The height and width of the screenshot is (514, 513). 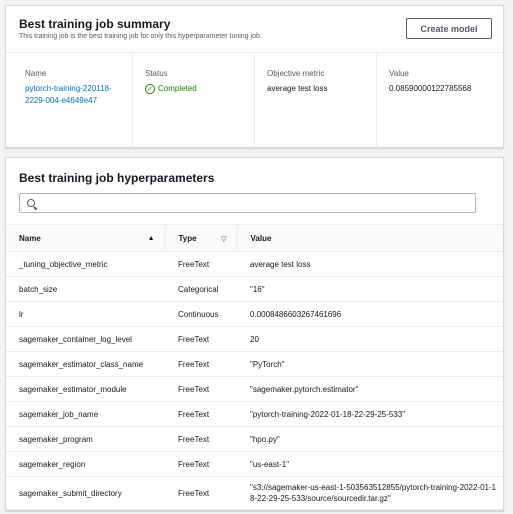 What do you see at coordinates (315, 101) in the screenshot?
I see `objective-metric-column: Objective metric average test loss` at bounding box center [315, 101].